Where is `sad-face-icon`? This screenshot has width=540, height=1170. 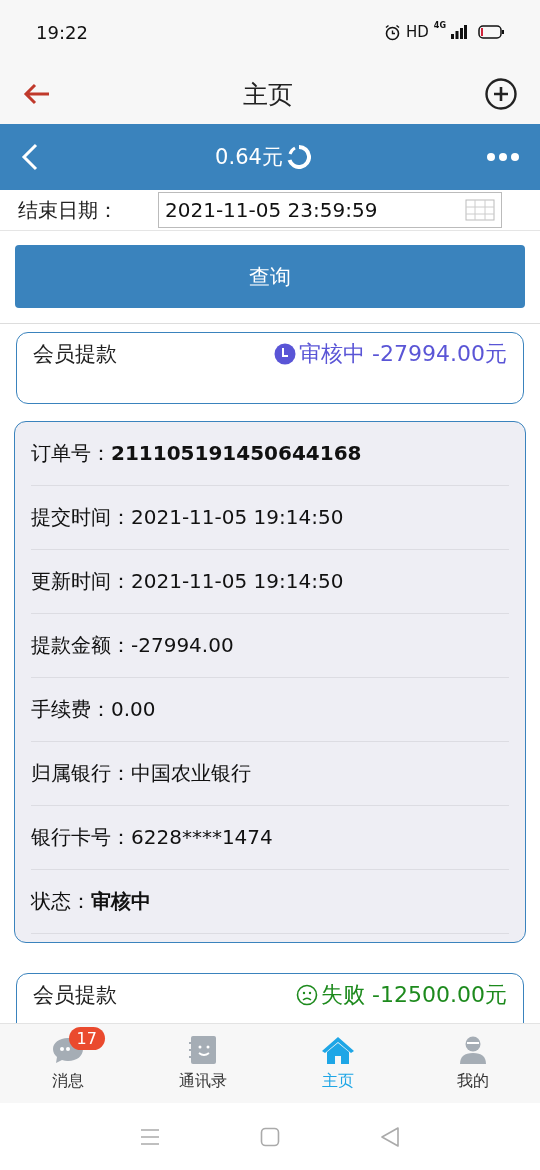 sad-face-icon is located at coordinates (307, 995).